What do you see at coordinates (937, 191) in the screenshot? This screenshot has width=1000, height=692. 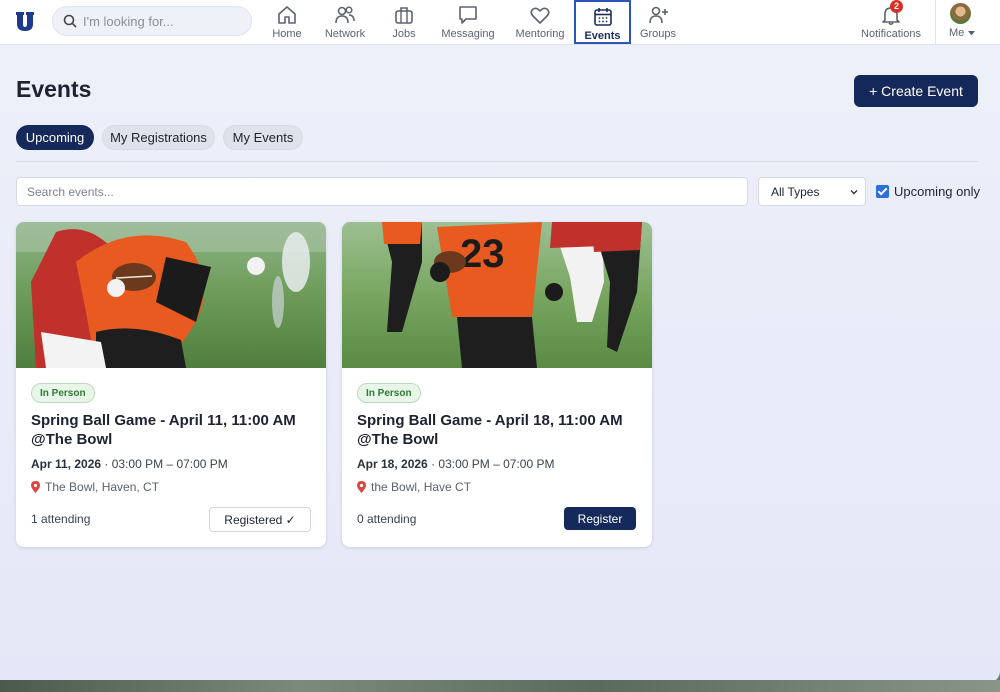 I see `upcoming-only-label: Upcoming only` at bounding box center [937, 191].